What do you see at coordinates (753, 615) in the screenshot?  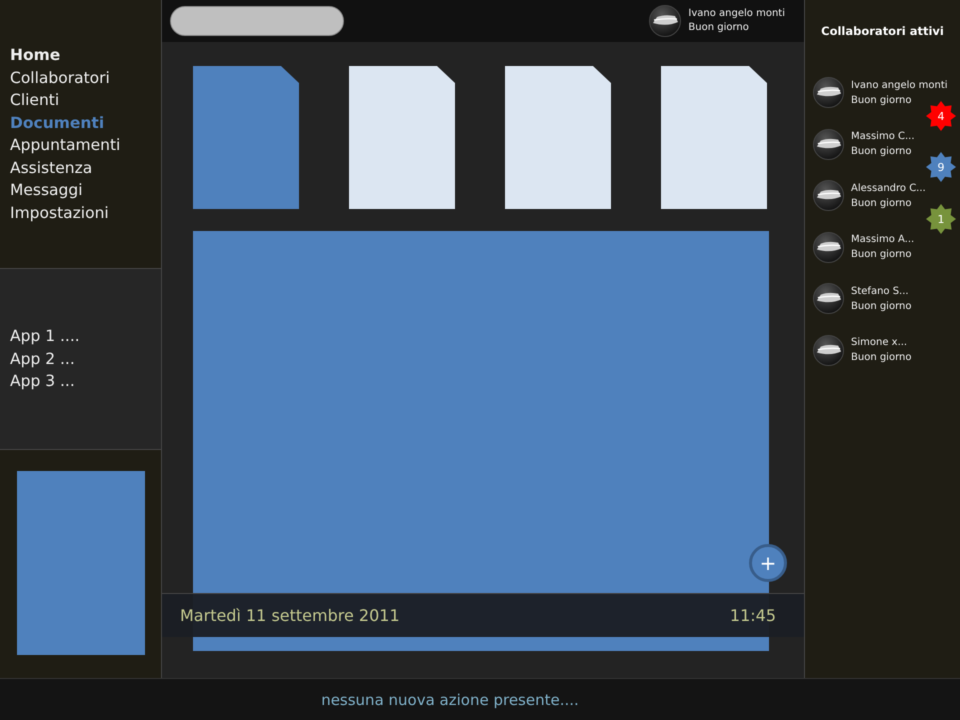 I see `time-text: 11:45` at bounding box center [753, 615].